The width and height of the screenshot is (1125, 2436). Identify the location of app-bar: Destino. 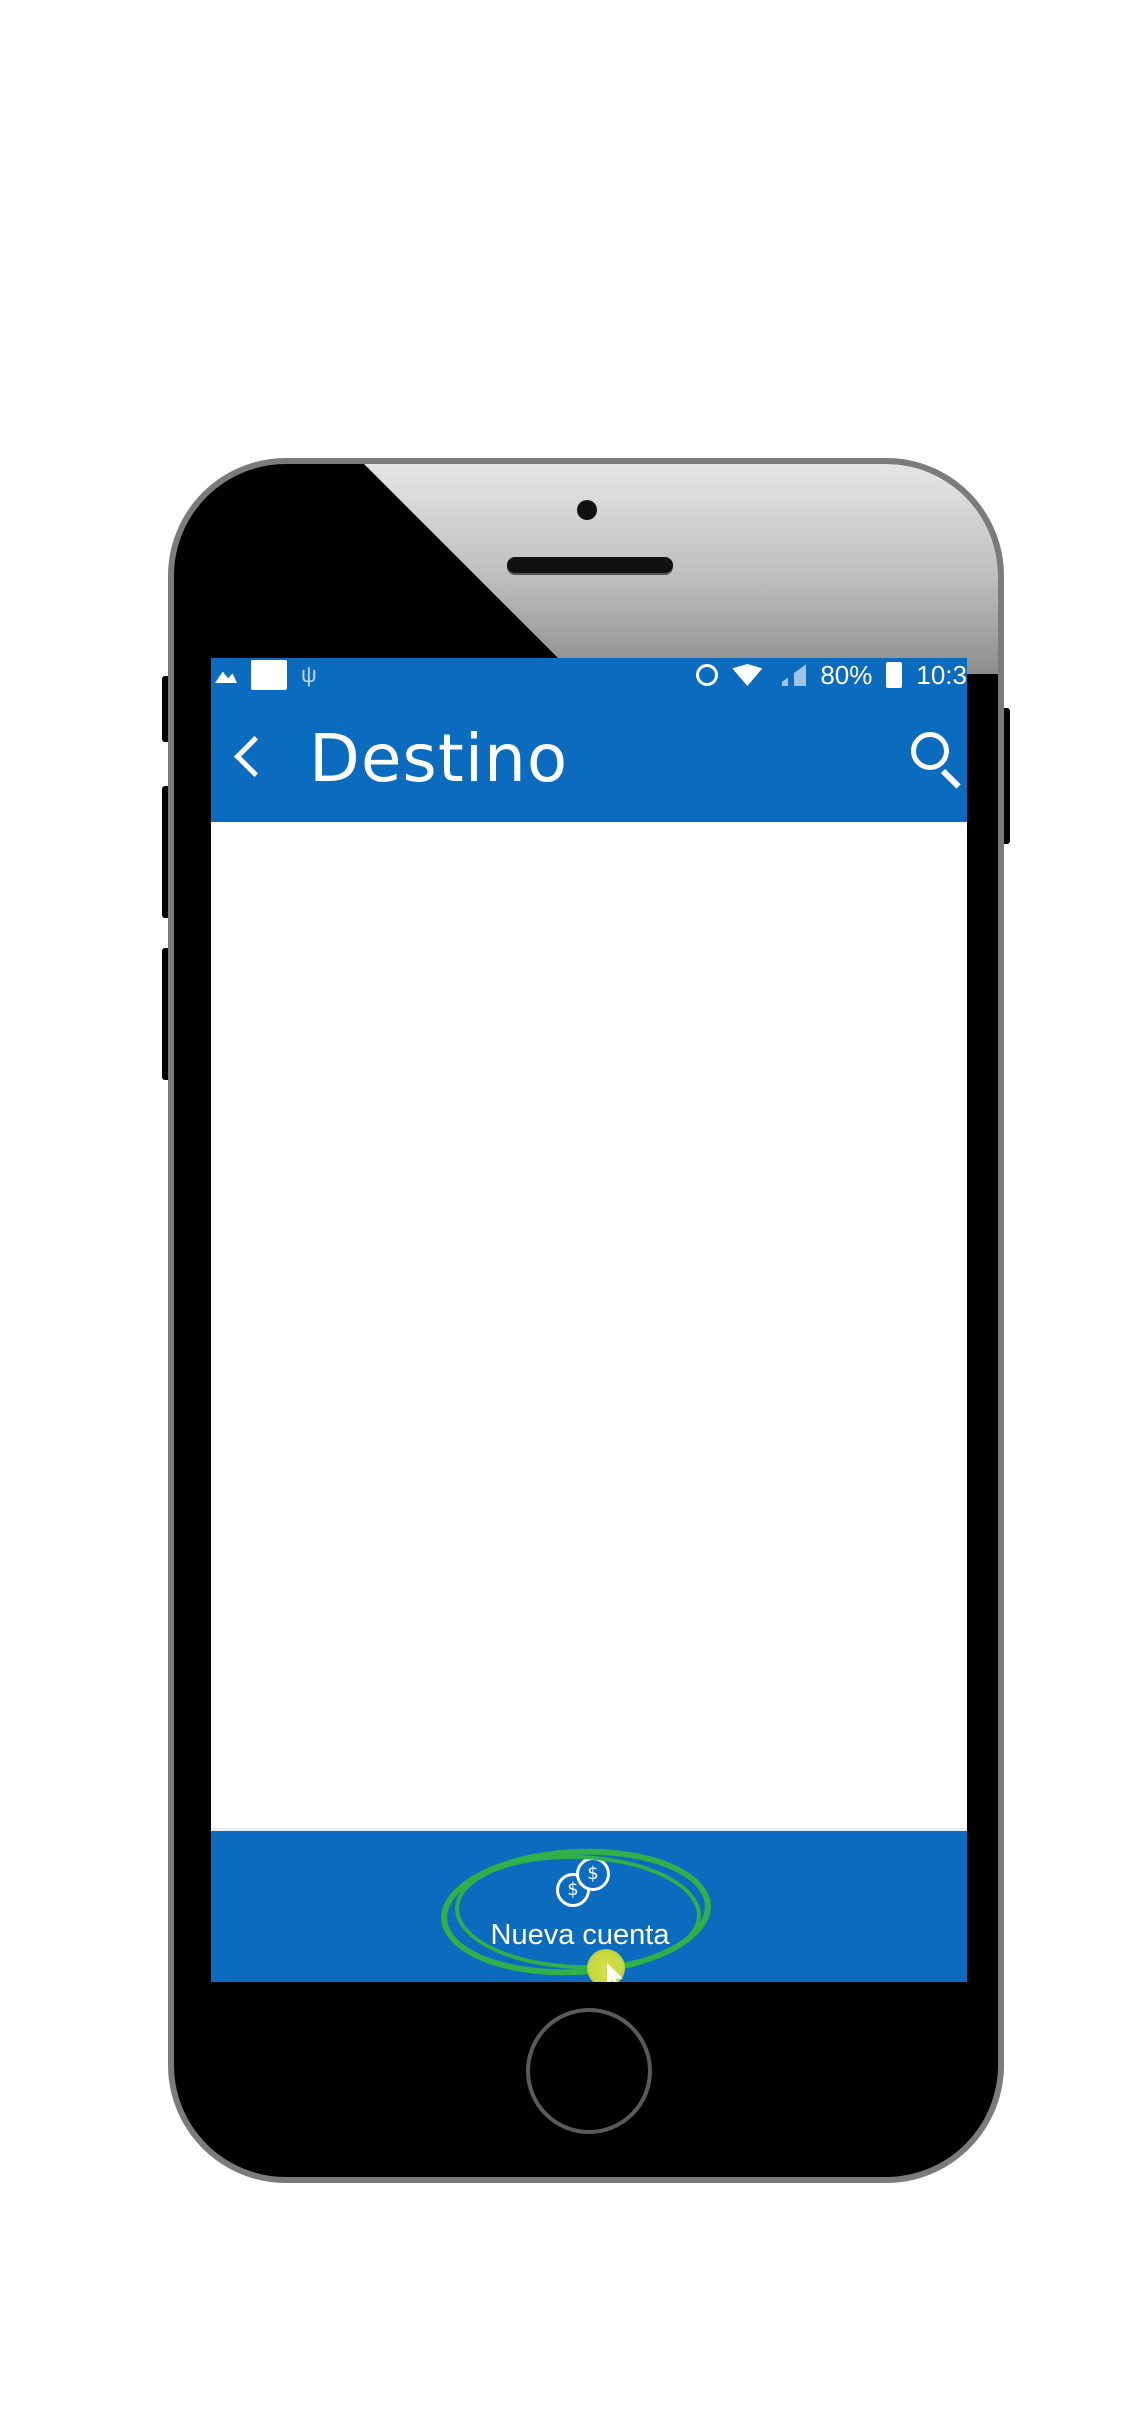
(589, 757).